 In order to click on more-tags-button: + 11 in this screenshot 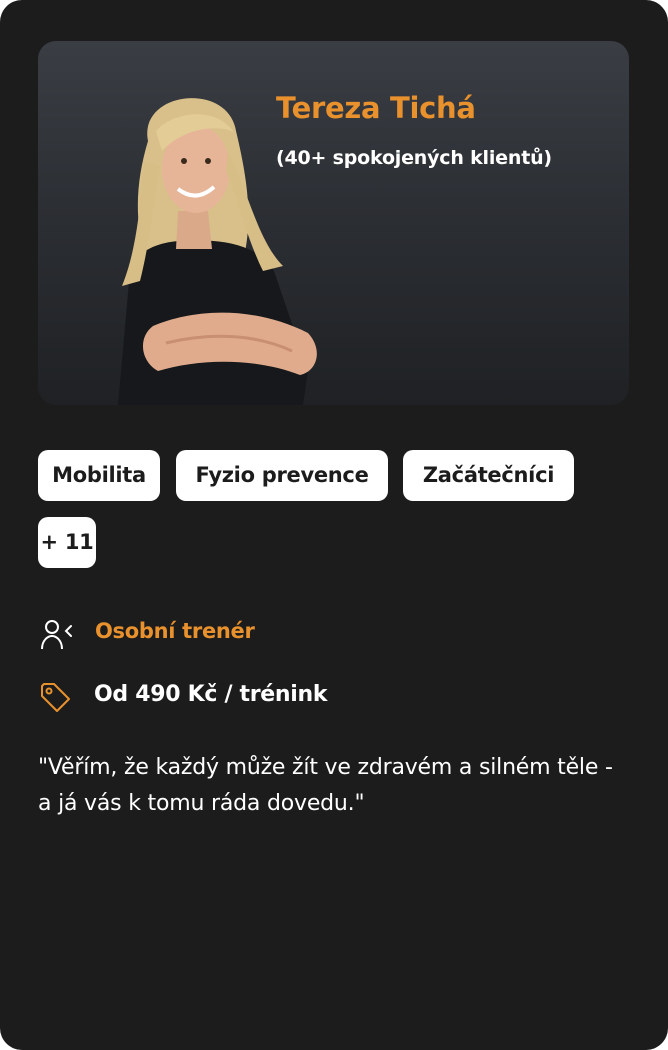, I will do `click(67, 542)`.